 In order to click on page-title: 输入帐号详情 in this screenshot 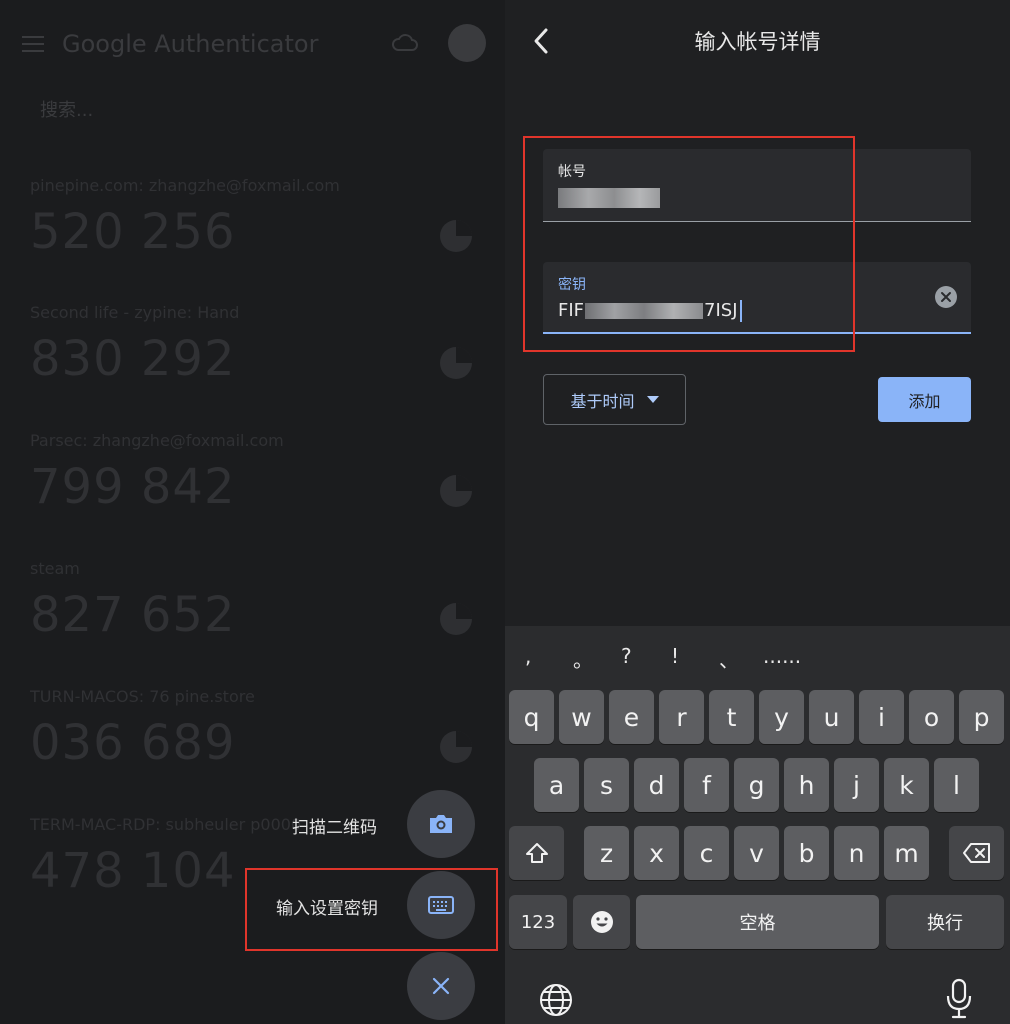, I will do `click(757, 42)`.